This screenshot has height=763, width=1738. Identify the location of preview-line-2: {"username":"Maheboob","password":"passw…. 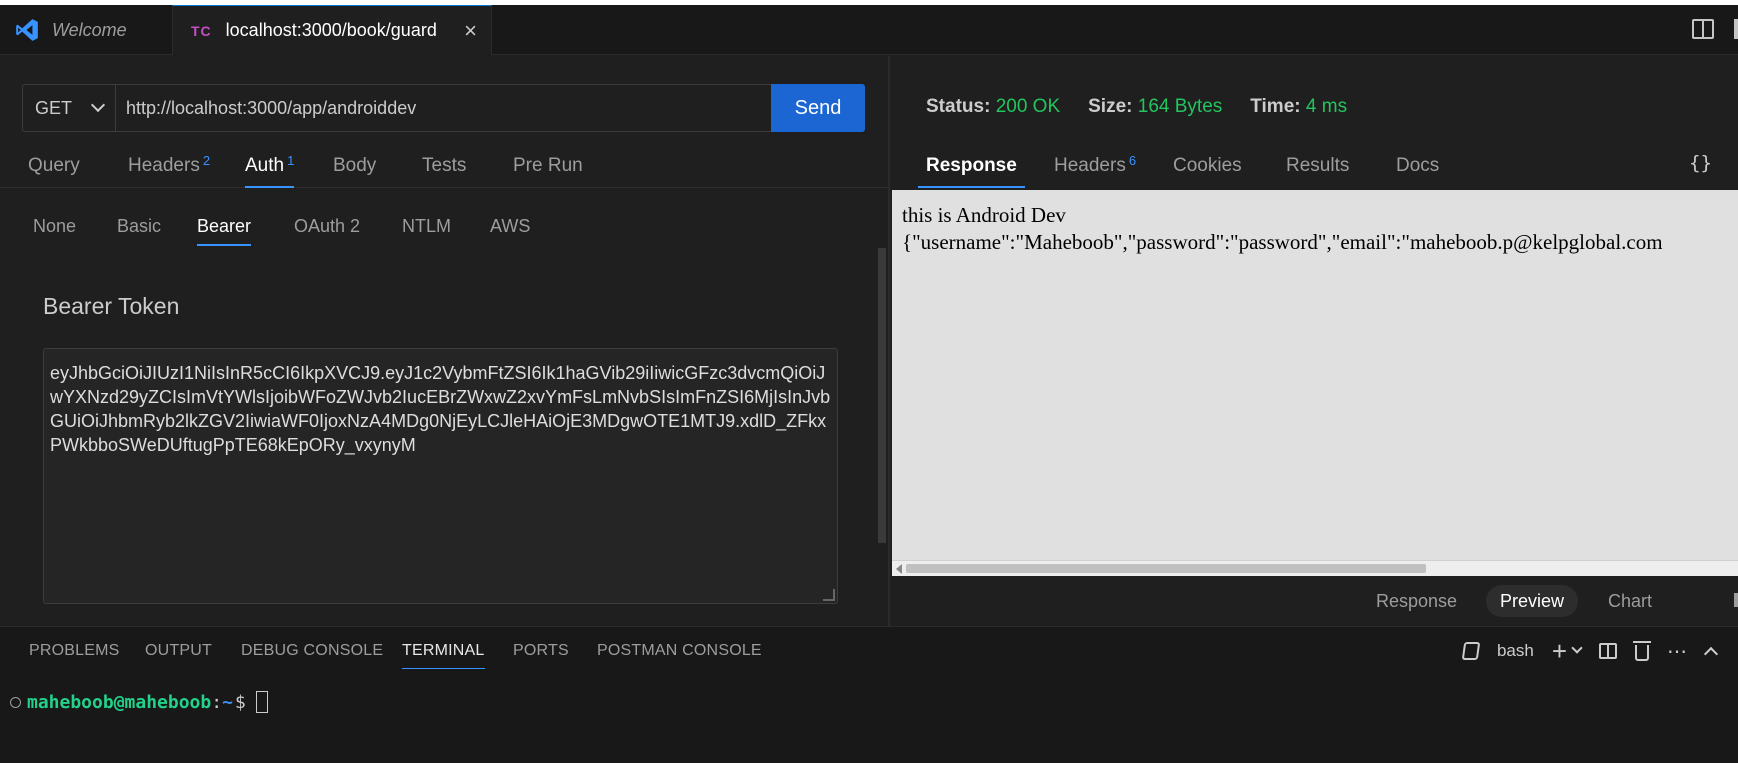
(1282, 242).